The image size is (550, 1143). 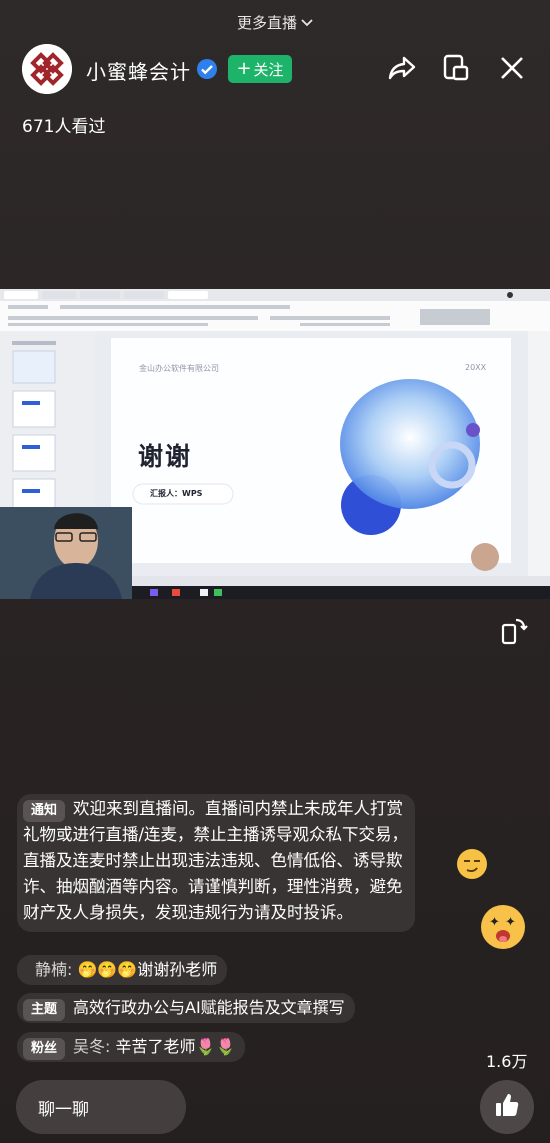 What do you see at coordinates (512, 68) in the screenshot?
I see `close-icon` at bounding box center [512, 68].